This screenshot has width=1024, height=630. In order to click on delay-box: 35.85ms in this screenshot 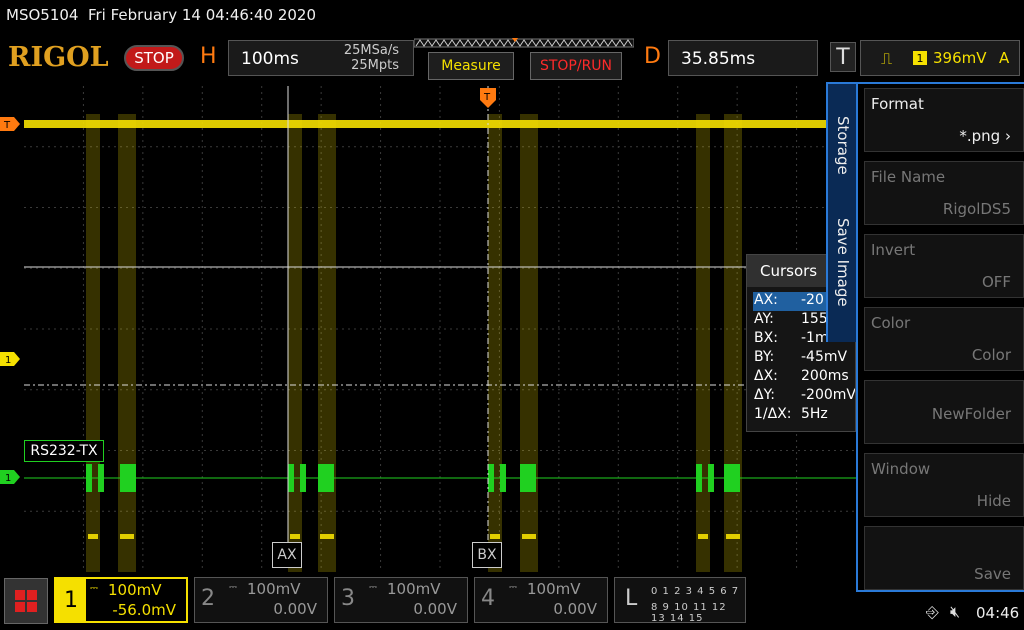, I will do `click(743, 58)`.